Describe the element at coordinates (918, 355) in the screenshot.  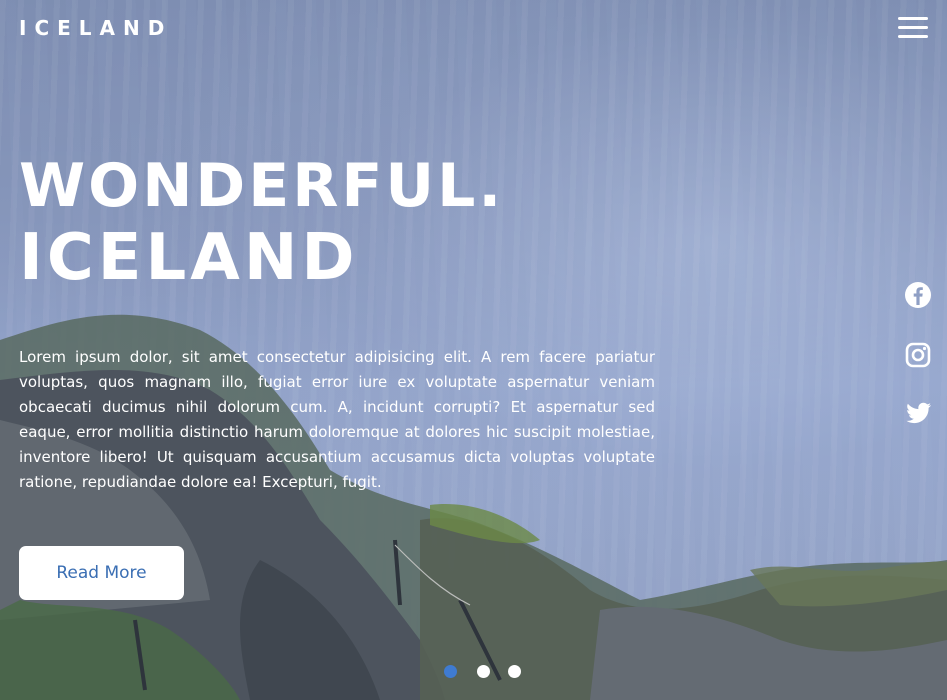
I see `instagram-icon` at that location.